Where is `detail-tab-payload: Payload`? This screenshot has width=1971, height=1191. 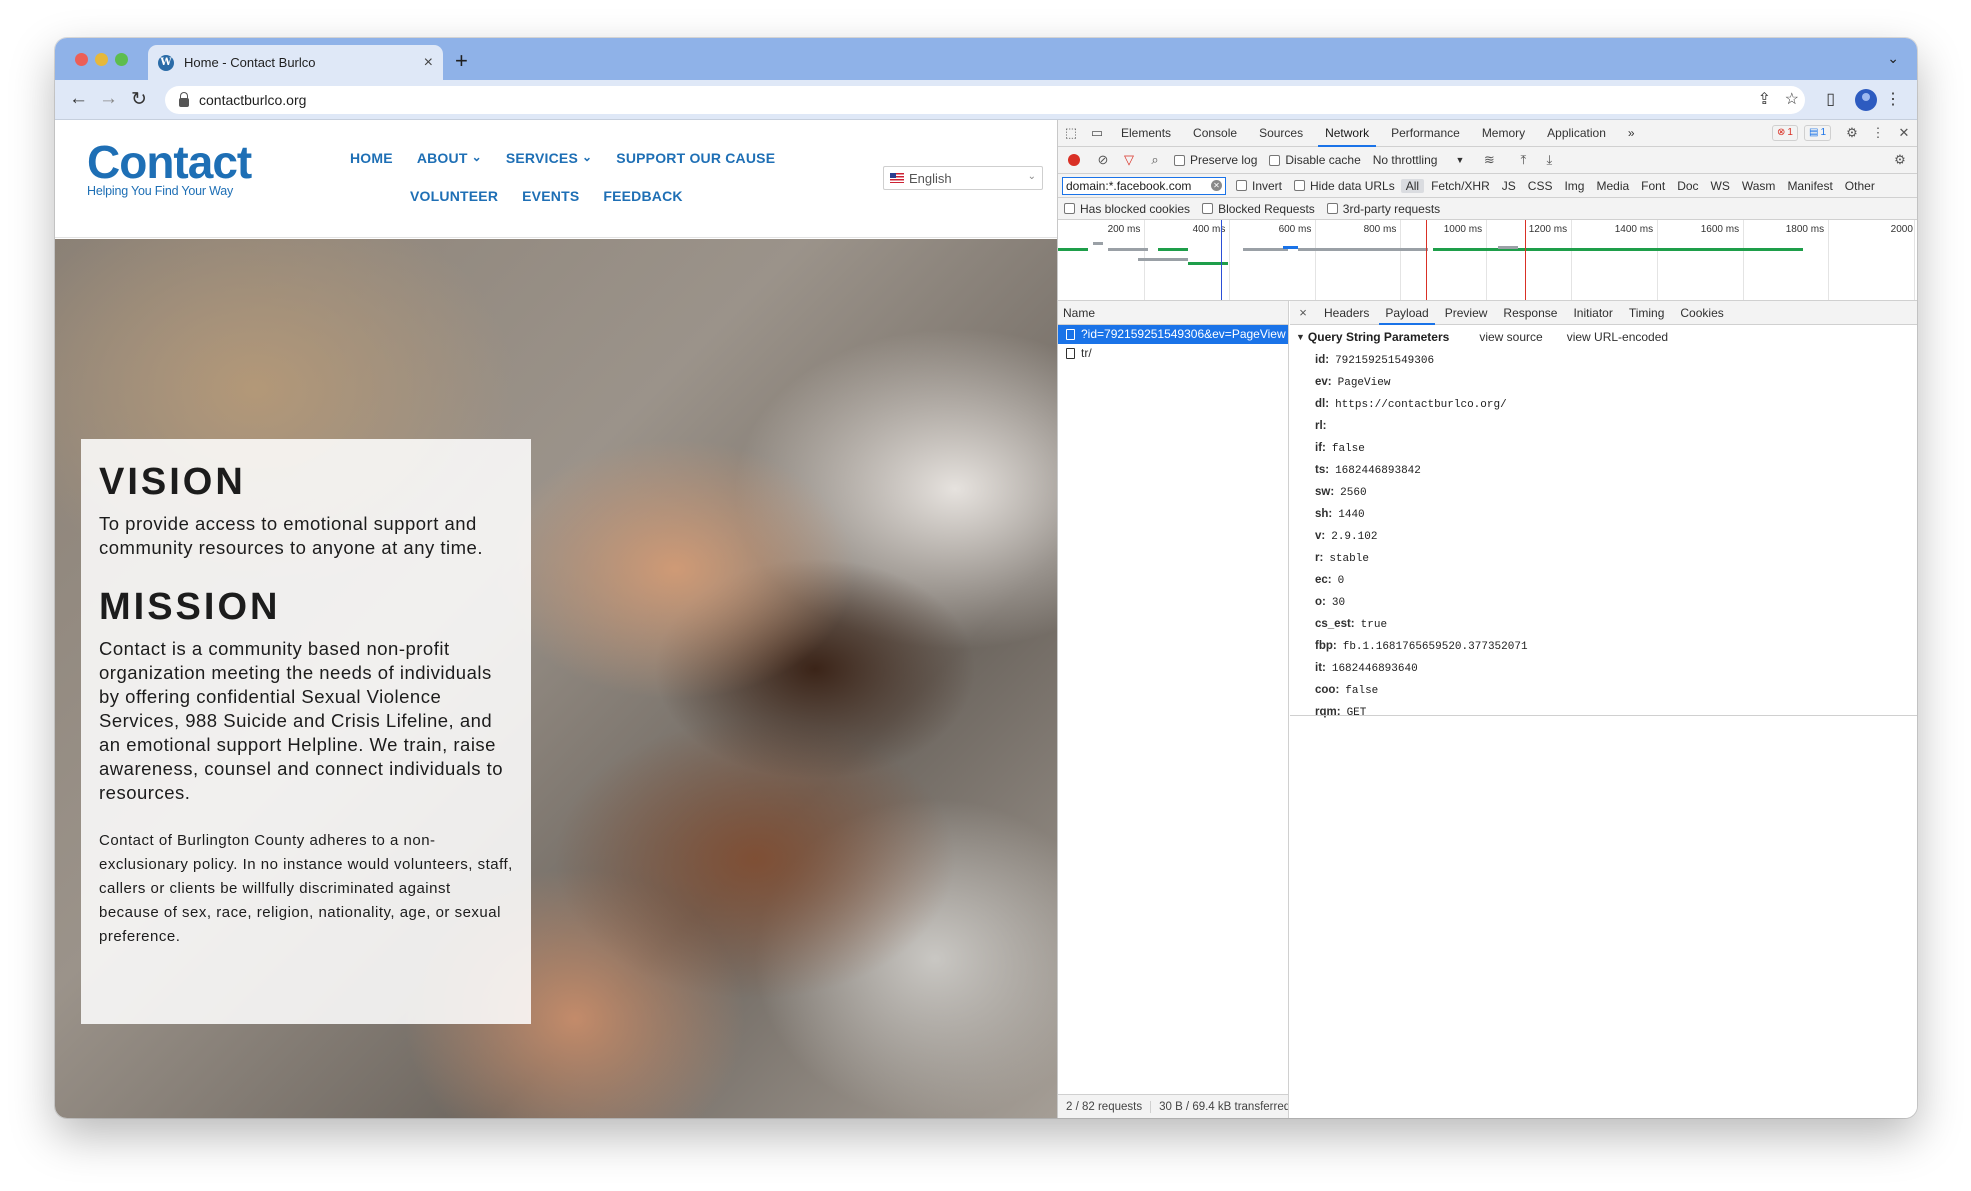 detail-tab-payload: Payload is located at coordinates (1406, 313).